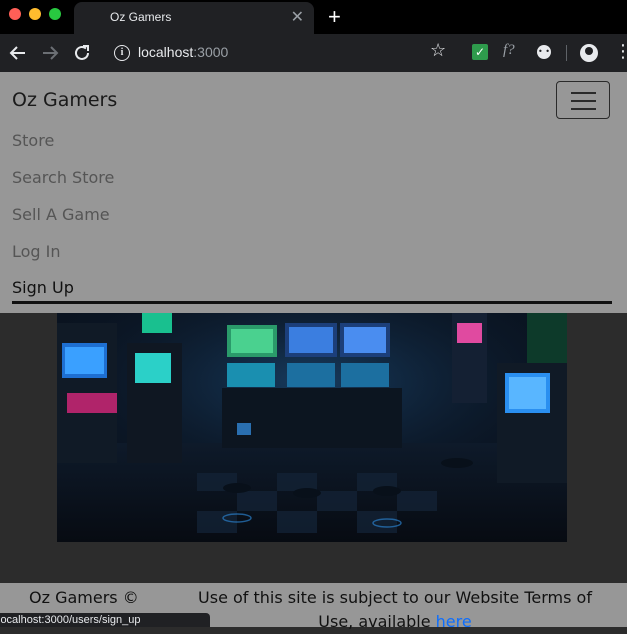  I want to click on back-icon, so click(18, 53).